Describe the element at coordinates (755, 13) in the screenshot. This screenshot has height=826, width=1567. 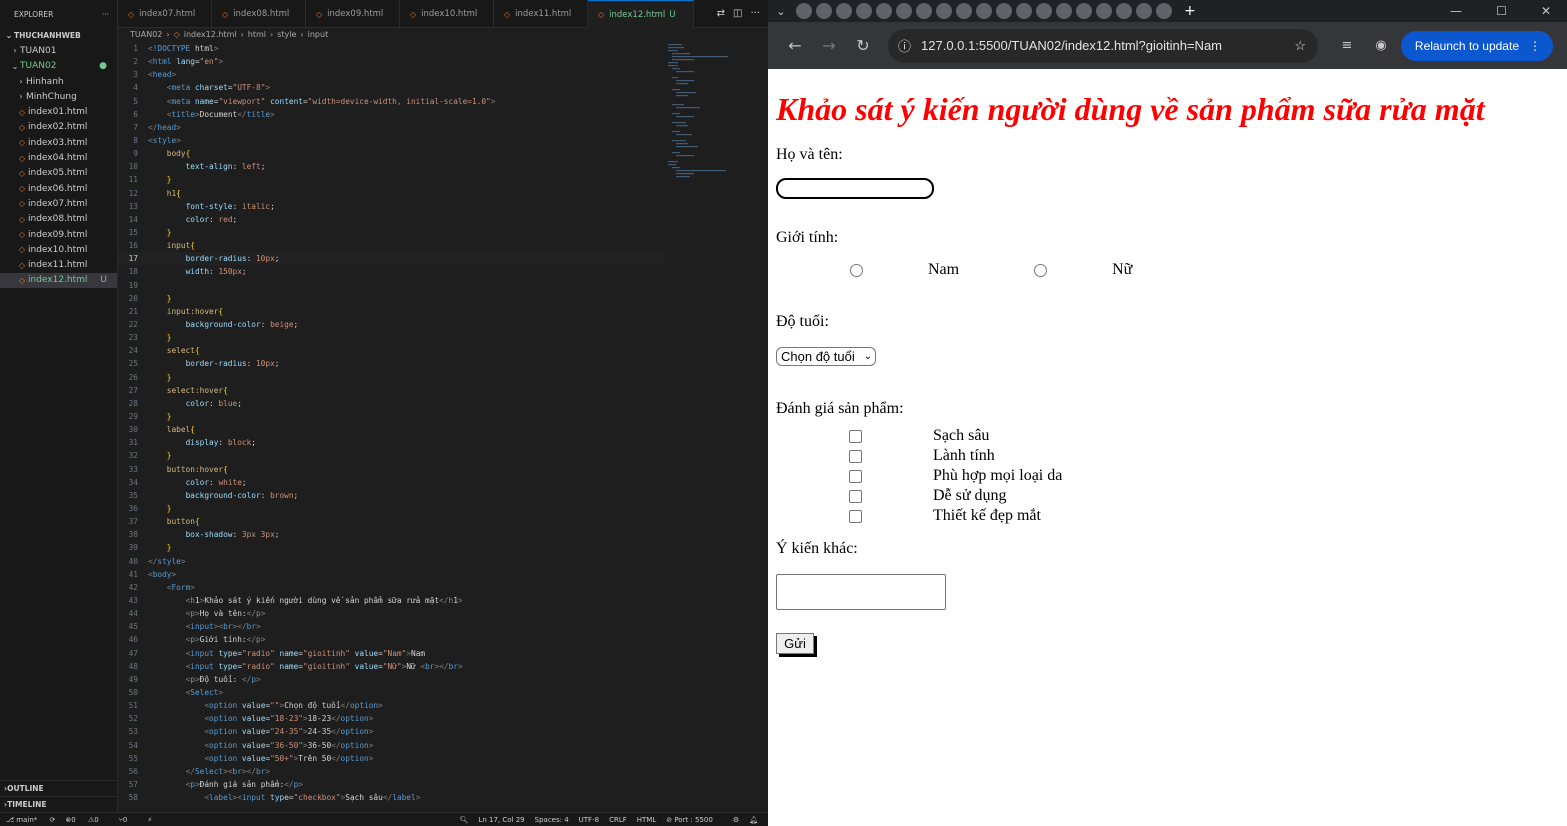
I see `more-actions-icon: ···` at that location.